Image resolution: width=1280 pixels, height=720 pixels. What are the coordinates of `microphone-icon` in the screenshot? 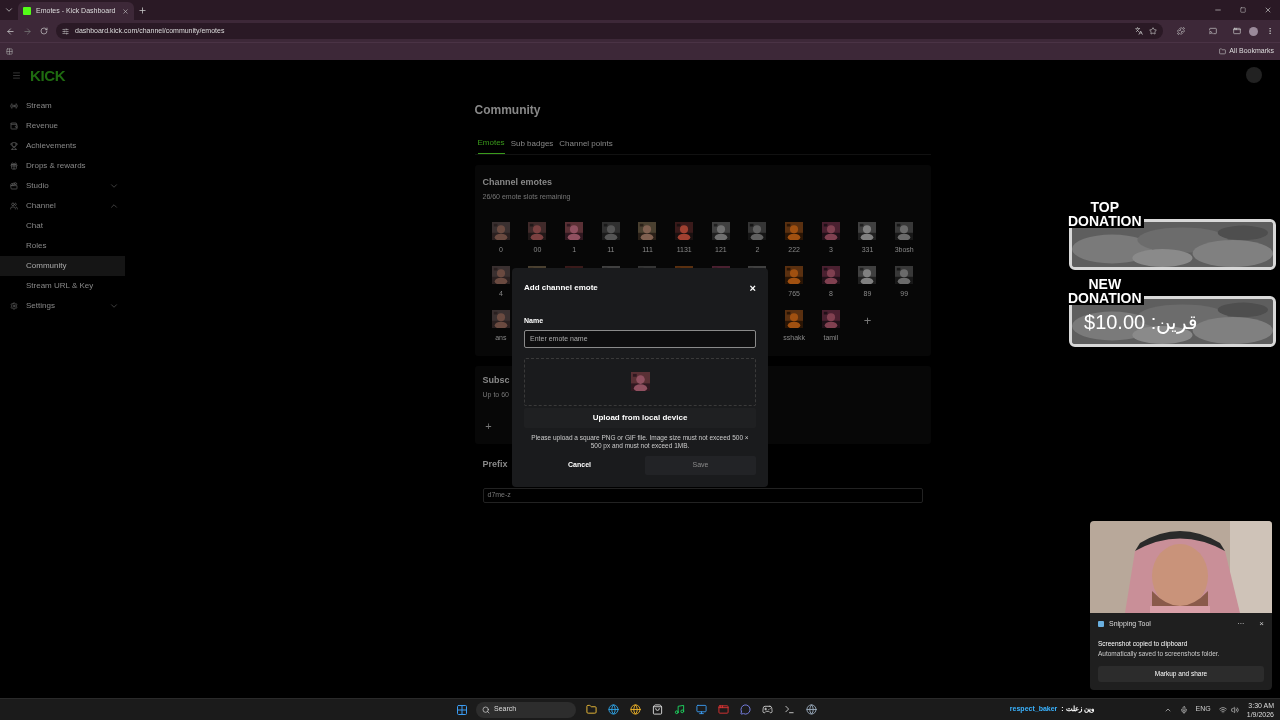 It's located at (1183, 709).